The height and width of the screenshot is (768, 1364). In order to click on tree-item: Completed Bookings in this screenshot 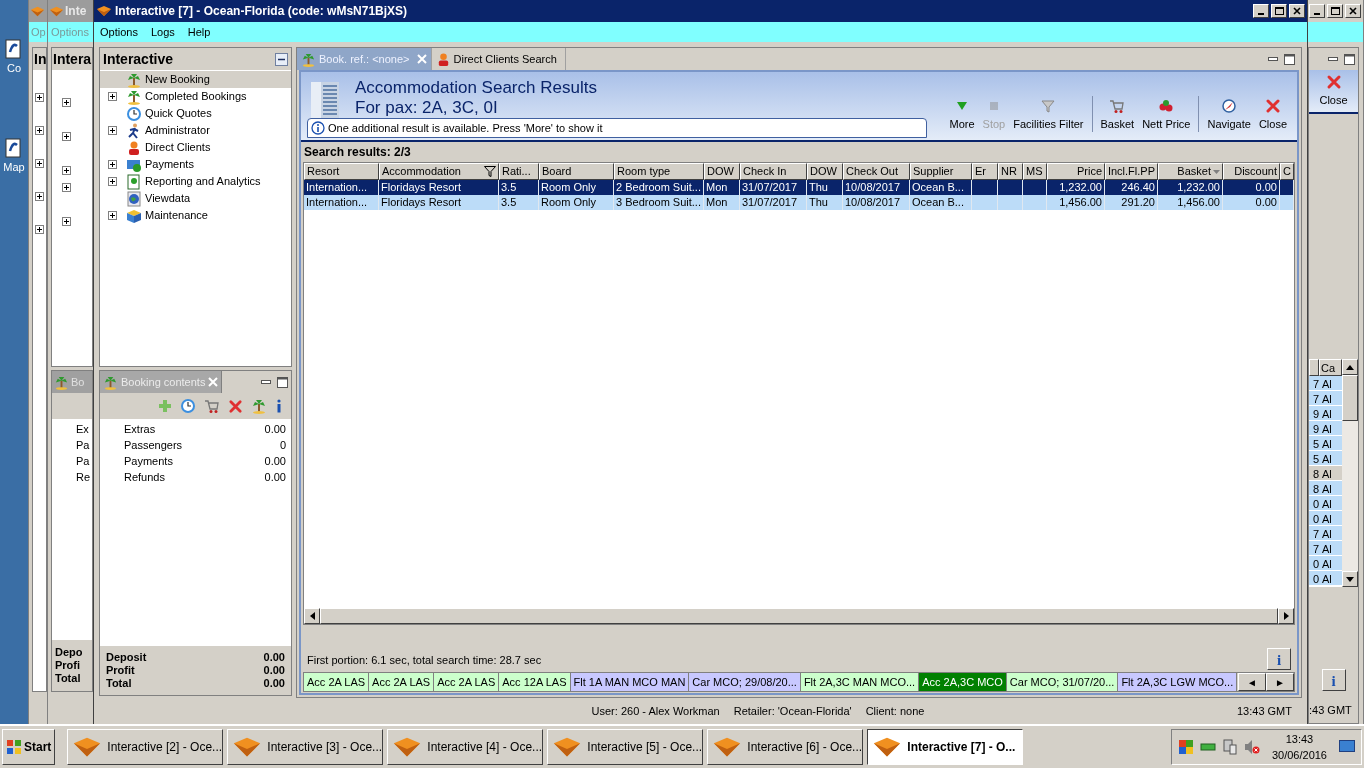, I will do `click(195, 96)`.